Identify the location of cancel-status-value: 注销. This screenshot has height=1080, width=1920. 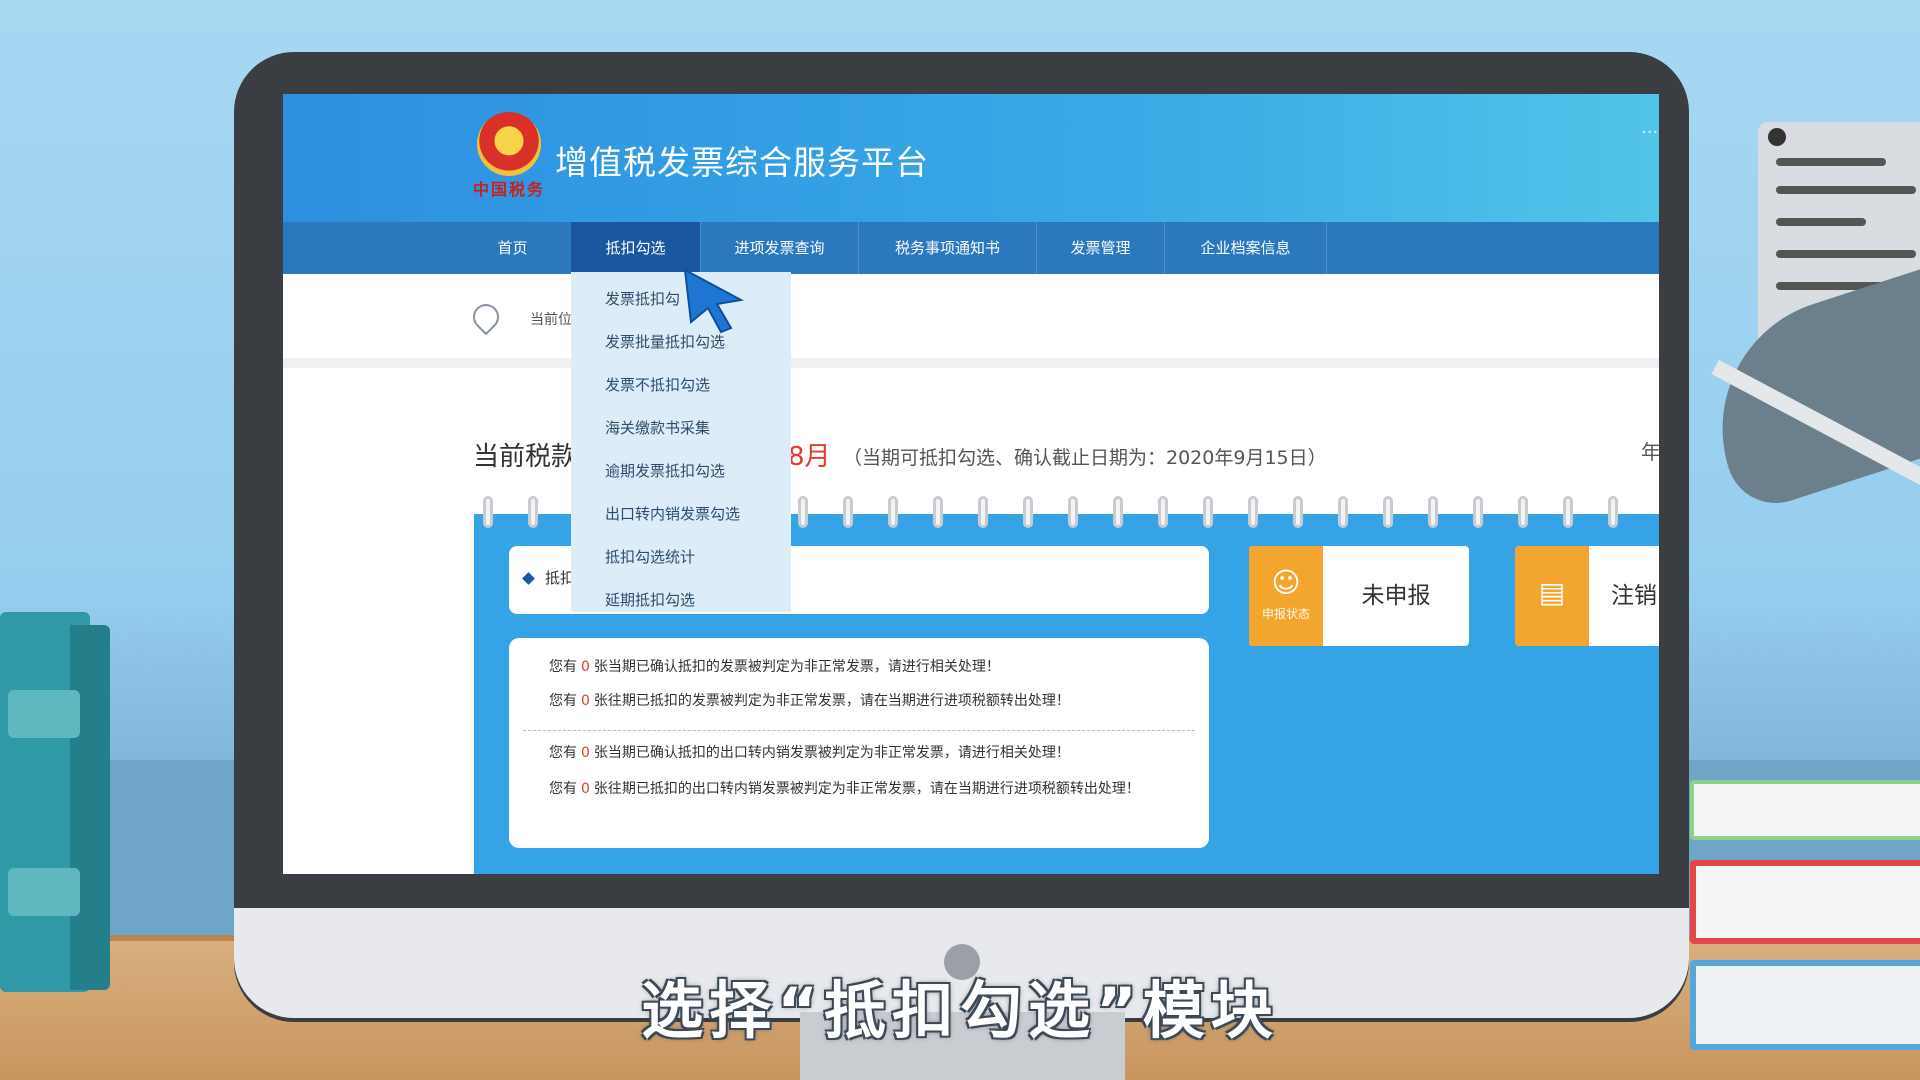
(1634, 596).